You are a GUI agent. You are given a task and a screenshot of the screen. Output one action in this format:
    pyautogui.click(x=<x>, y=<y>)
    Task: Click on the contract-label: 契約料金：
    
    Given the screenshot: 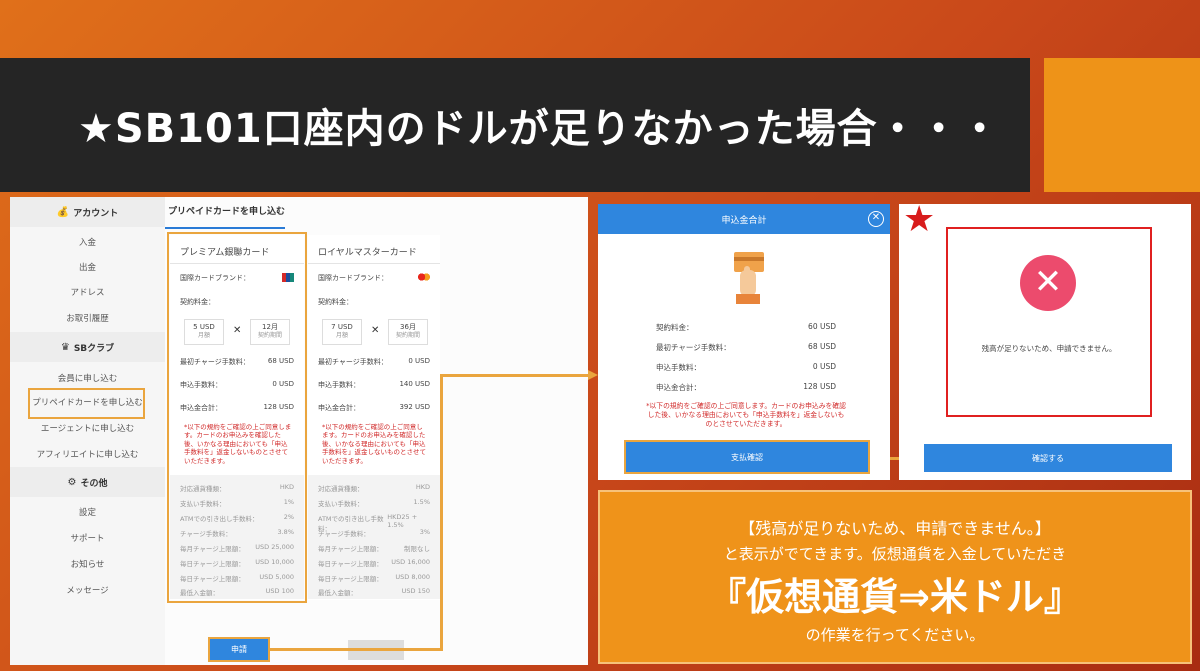 What is the action you would take?
    pyautogui.click(x=335, y=302)
    